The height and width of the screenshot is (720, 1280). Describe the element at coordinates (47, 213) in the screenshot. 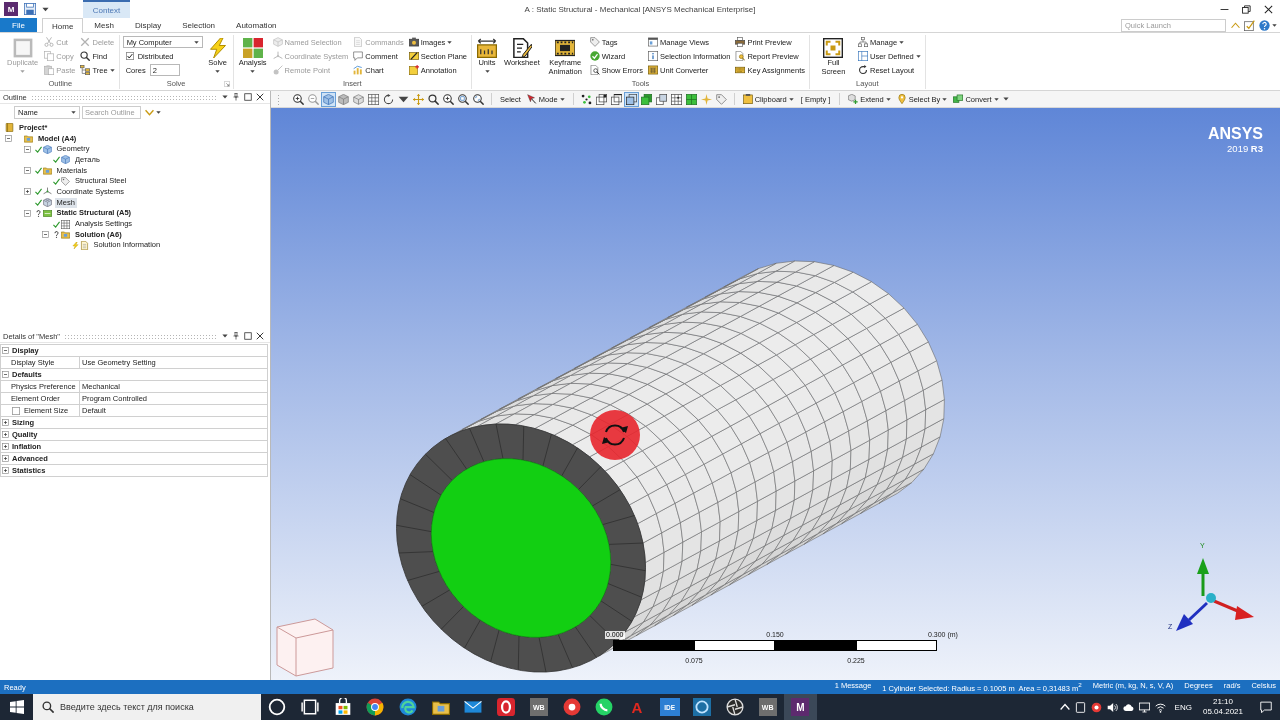

I see `panel-icon` at that location.